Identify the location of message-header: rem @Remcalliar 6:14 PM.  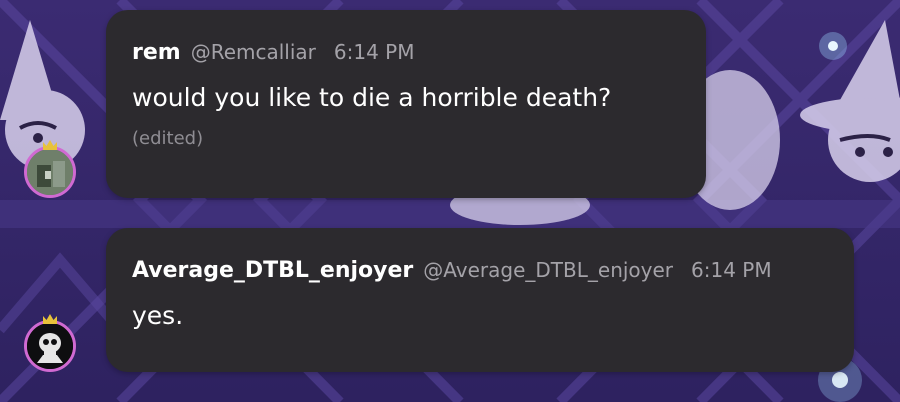
(406, 52).